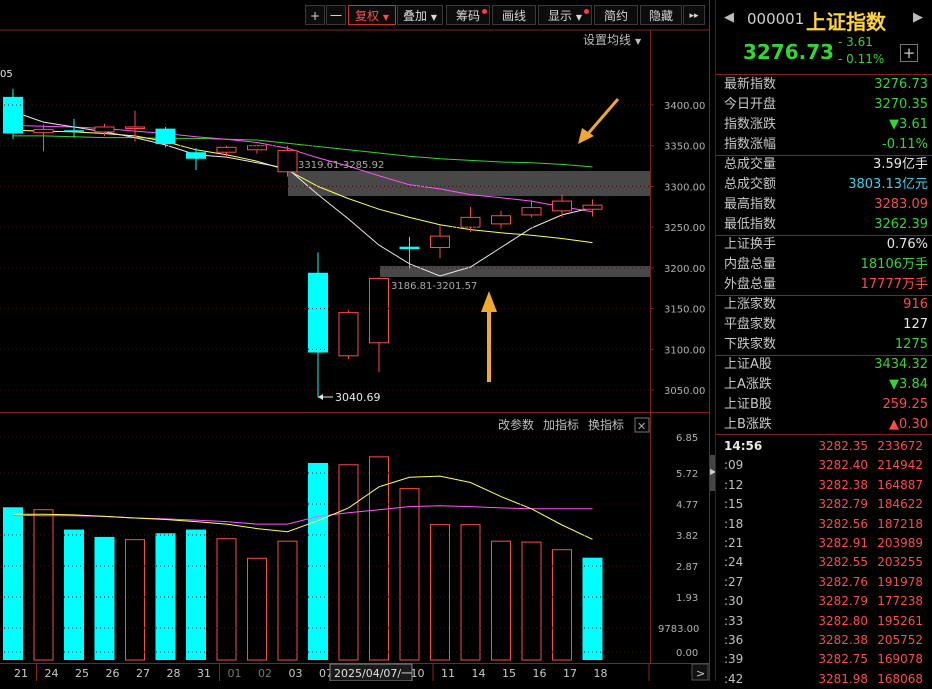 The height and width of the screenshot is (689, 932). I want to click on quote-value: -0.11%, so click(905, 144).